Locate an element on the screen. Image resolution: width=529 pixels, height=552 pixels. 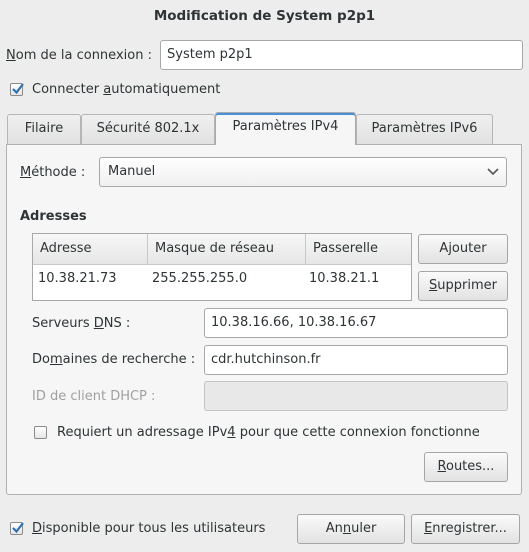
chevron-down-icon is located at coordinates (493, 172).